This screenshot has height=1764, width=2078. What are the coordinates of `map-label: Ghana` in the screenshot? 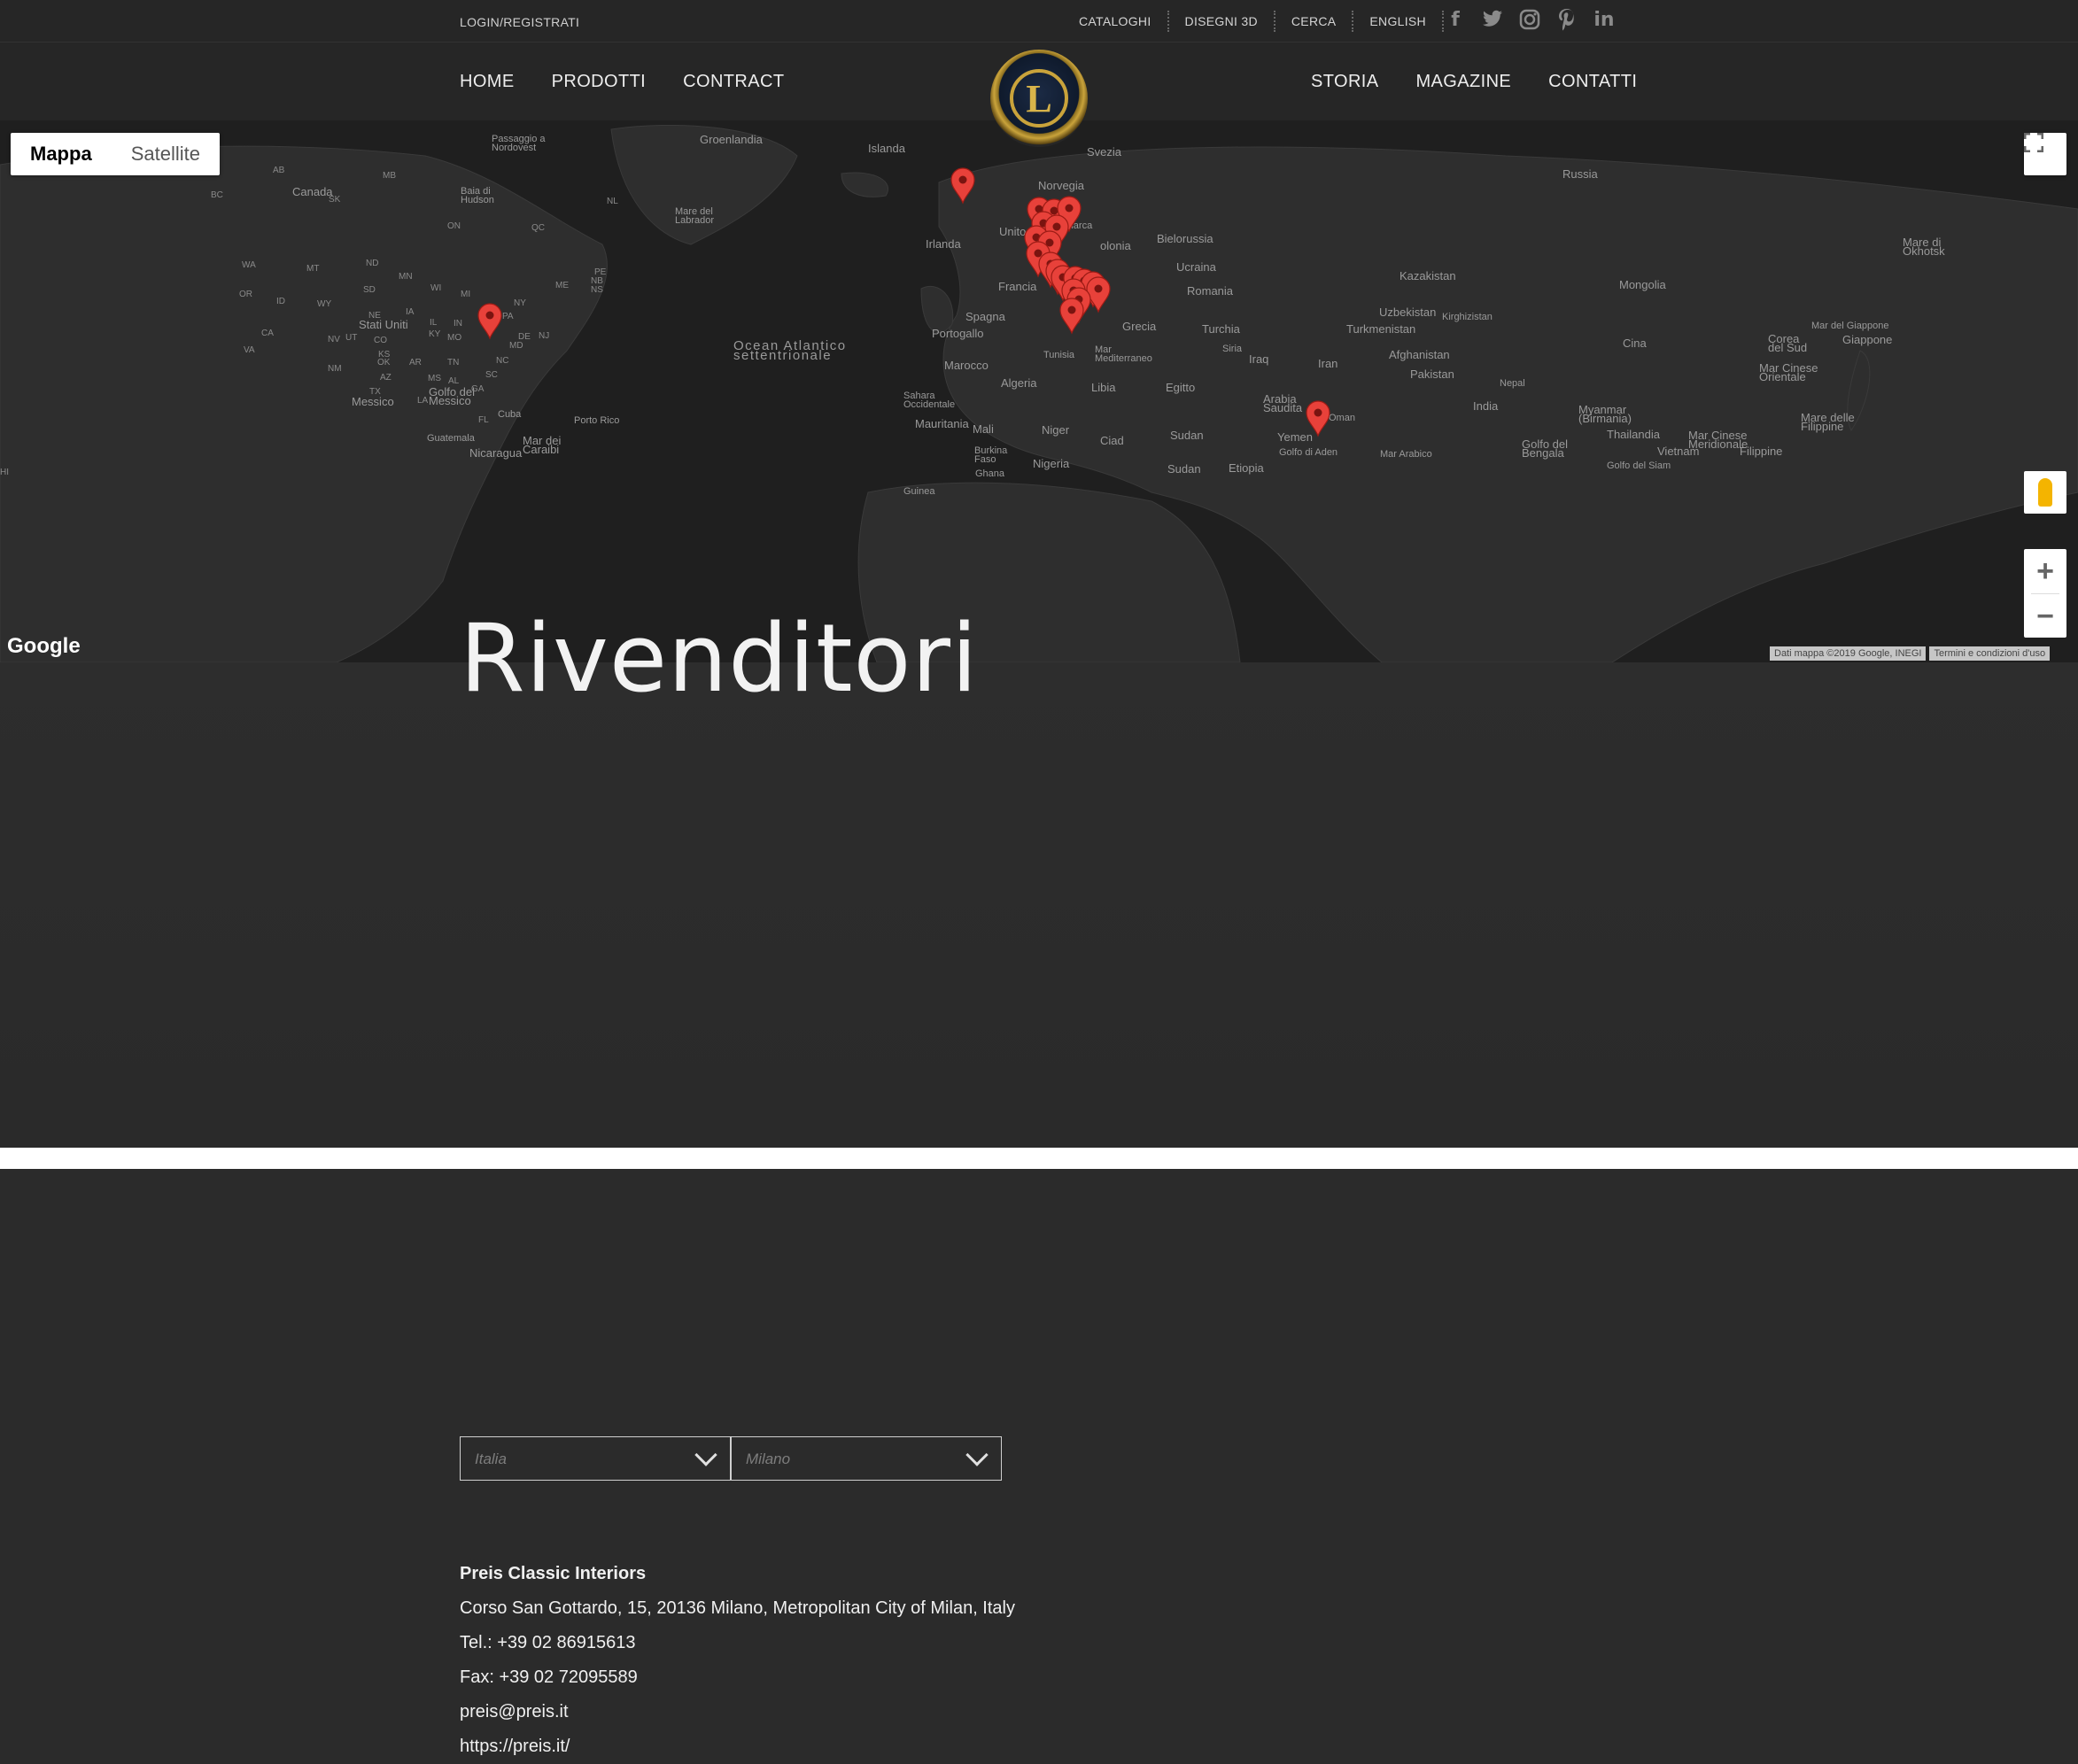 It's located at (990, 473).